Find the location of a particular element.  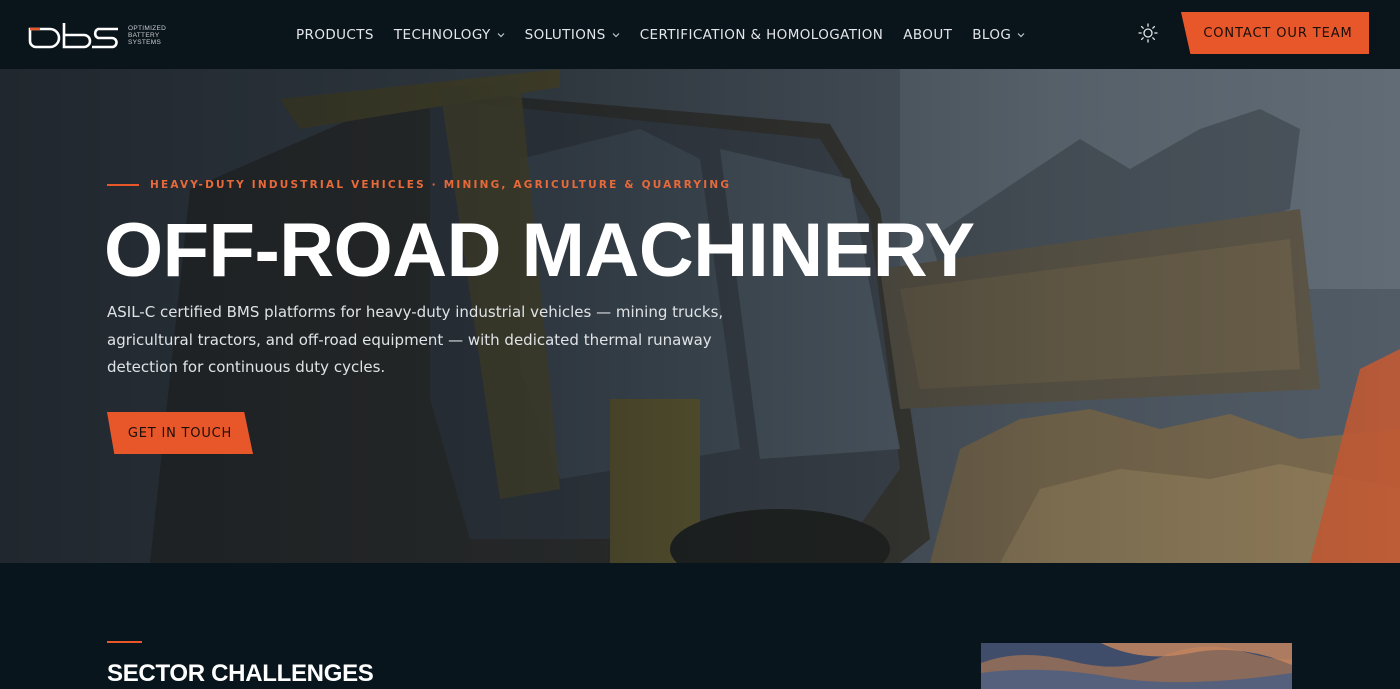

get-in-touch-button: GET IN TOUCH is located at coordinates (180, 433).